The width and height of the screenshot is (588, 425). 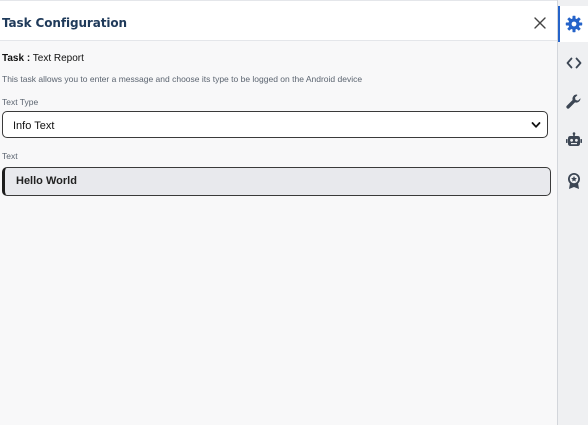 What do you see at coordinates (559, 24) in the screenshot?
I see `sidebar-active-indicator` at bounding box center [559, 24].